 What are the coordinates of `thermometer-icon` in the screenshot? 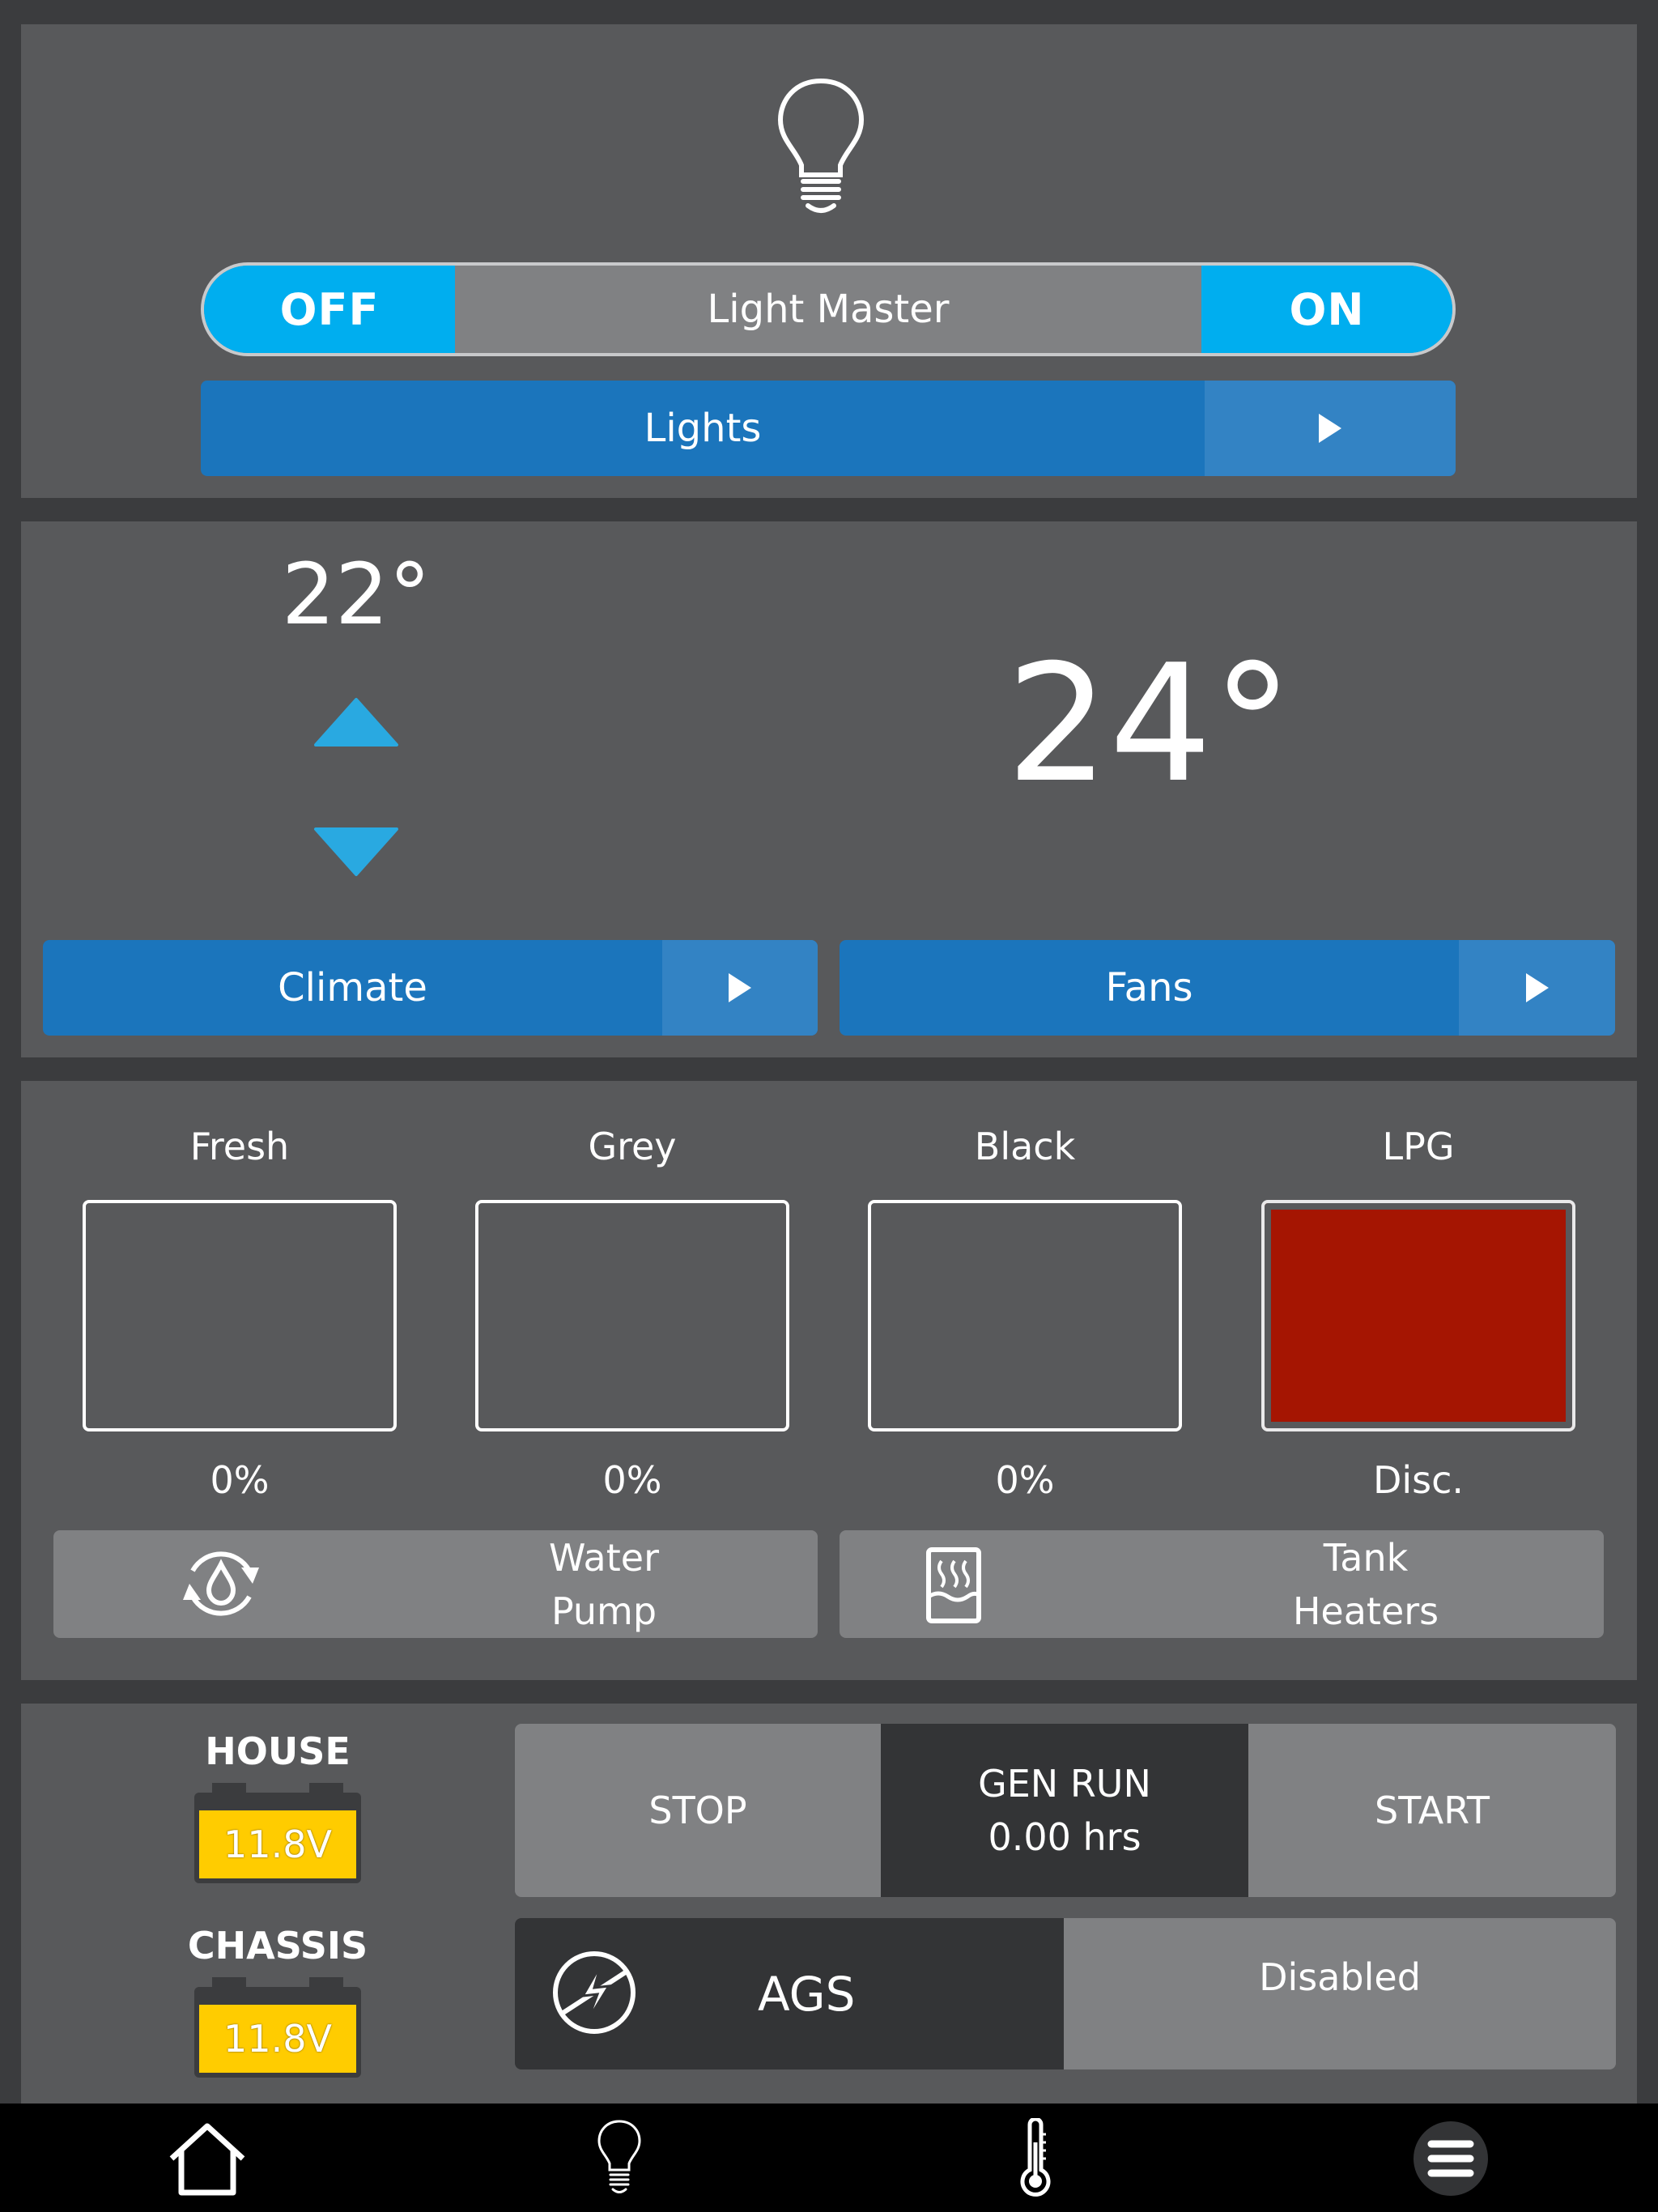 It's located at (1035, 2159).